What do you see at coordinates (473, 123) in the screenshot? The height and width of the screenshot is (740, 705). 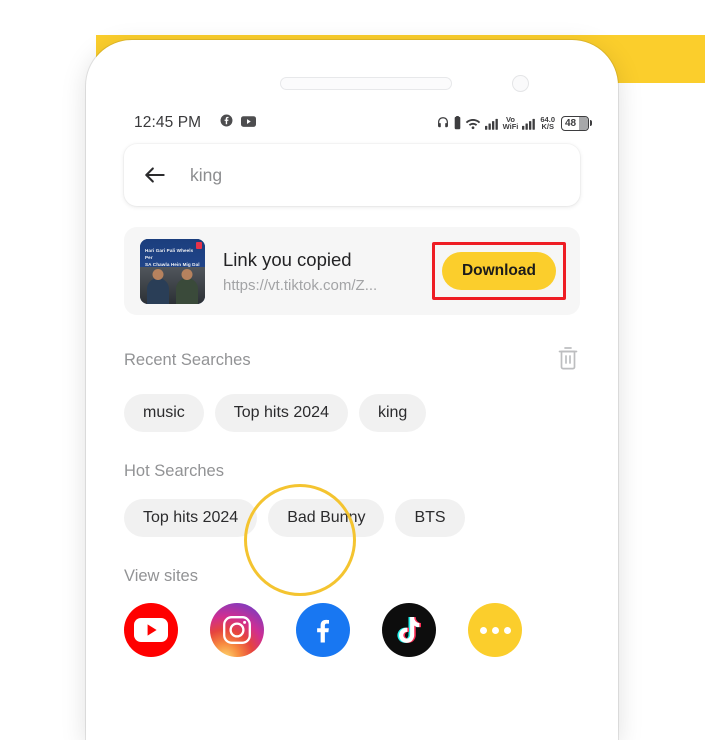 I see `wifi-icon` at bounding box center [473, 123].